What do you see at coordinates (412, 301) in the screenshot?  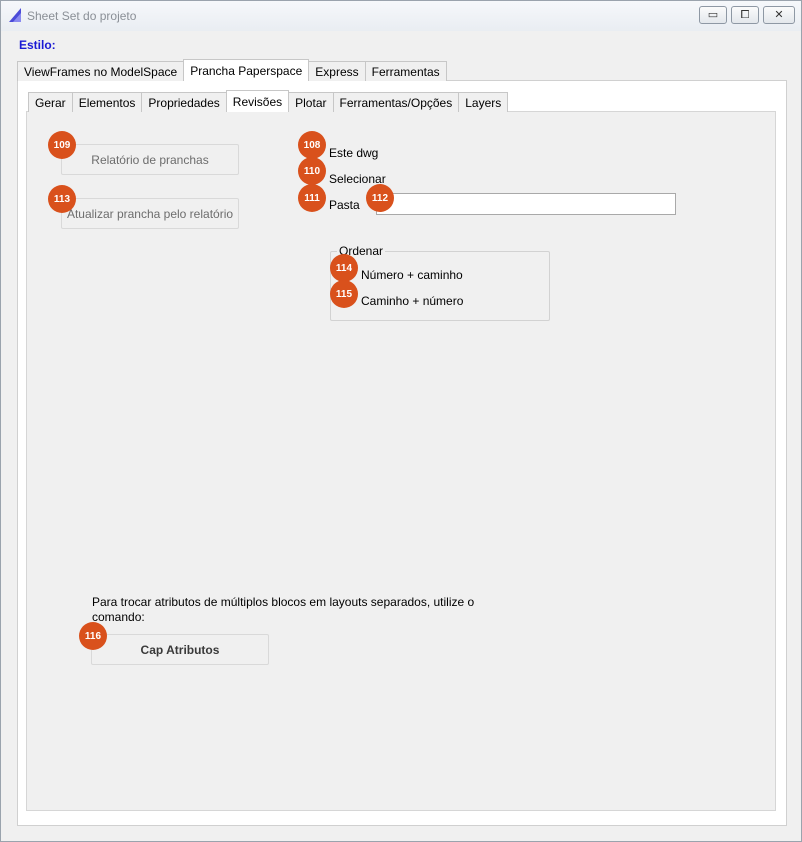 I see `caminho-numero-option: Caminho + número` at bounding box center [412, 301].